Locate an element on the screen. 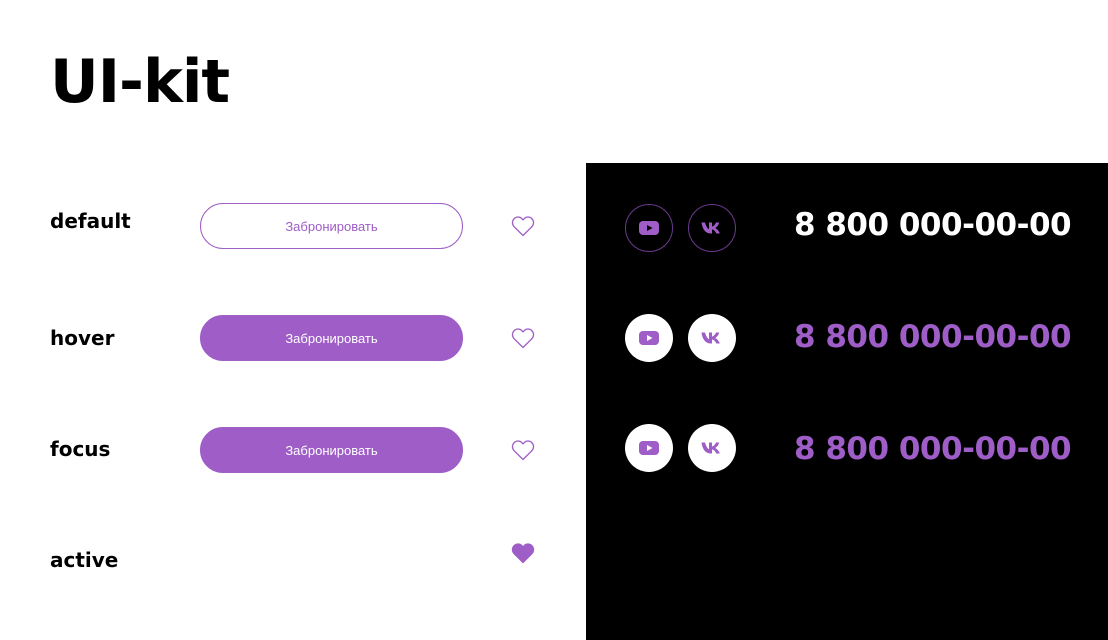  book-button-focus: Забронировать is located at coordinates (331, 450).